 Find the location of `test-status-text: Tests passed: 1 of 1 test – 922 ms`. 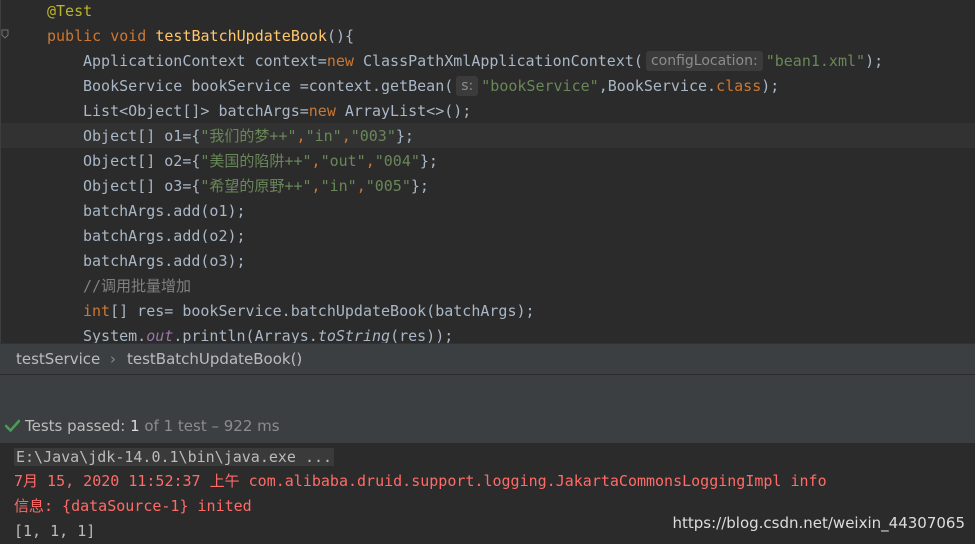

test-status-text: Tests passed: 1 of 1 test – 922 ms is located at coordinates (152, 426).